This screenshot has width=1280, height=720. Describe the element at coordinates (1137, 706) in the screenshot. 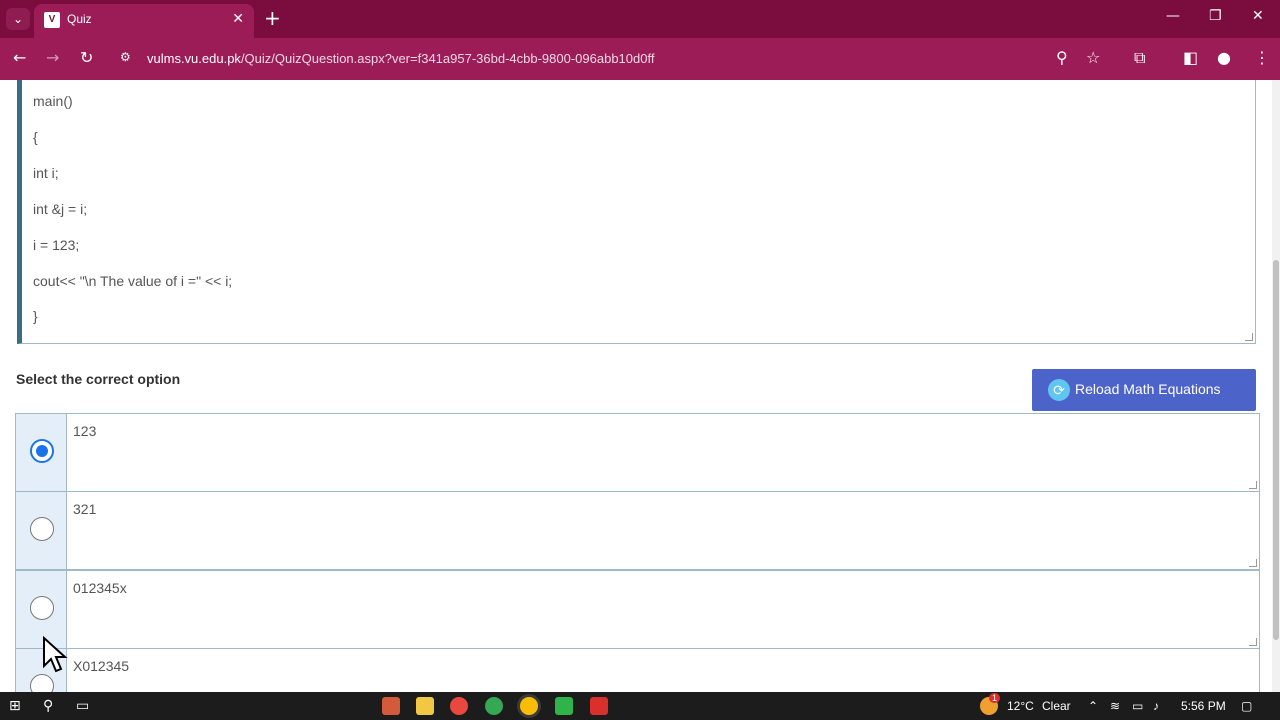

I see `battery-icon: ▭` at that location.